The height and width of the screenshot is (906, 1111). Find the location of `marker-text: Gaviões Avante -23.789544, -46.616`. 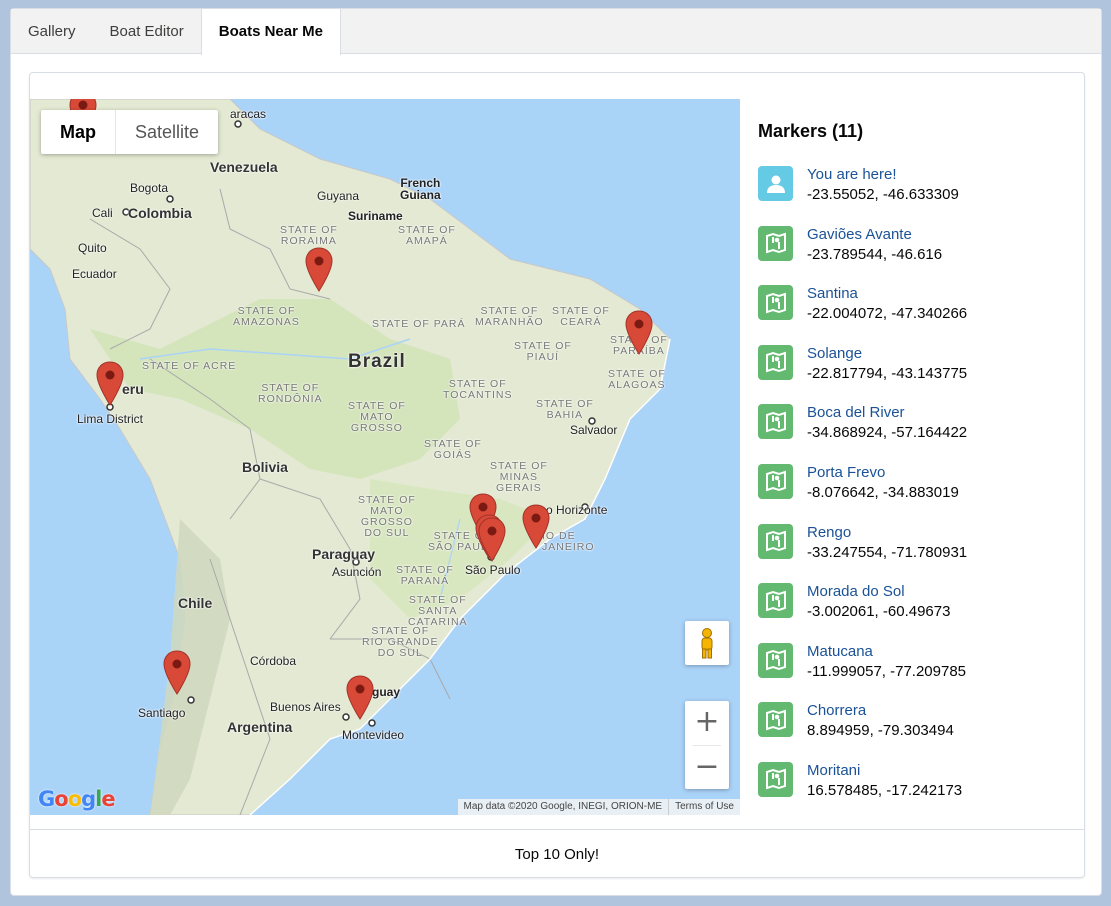

marker-text: Gaviões Avante -23.789544, -46.616 is located at coordinates (874, 256).